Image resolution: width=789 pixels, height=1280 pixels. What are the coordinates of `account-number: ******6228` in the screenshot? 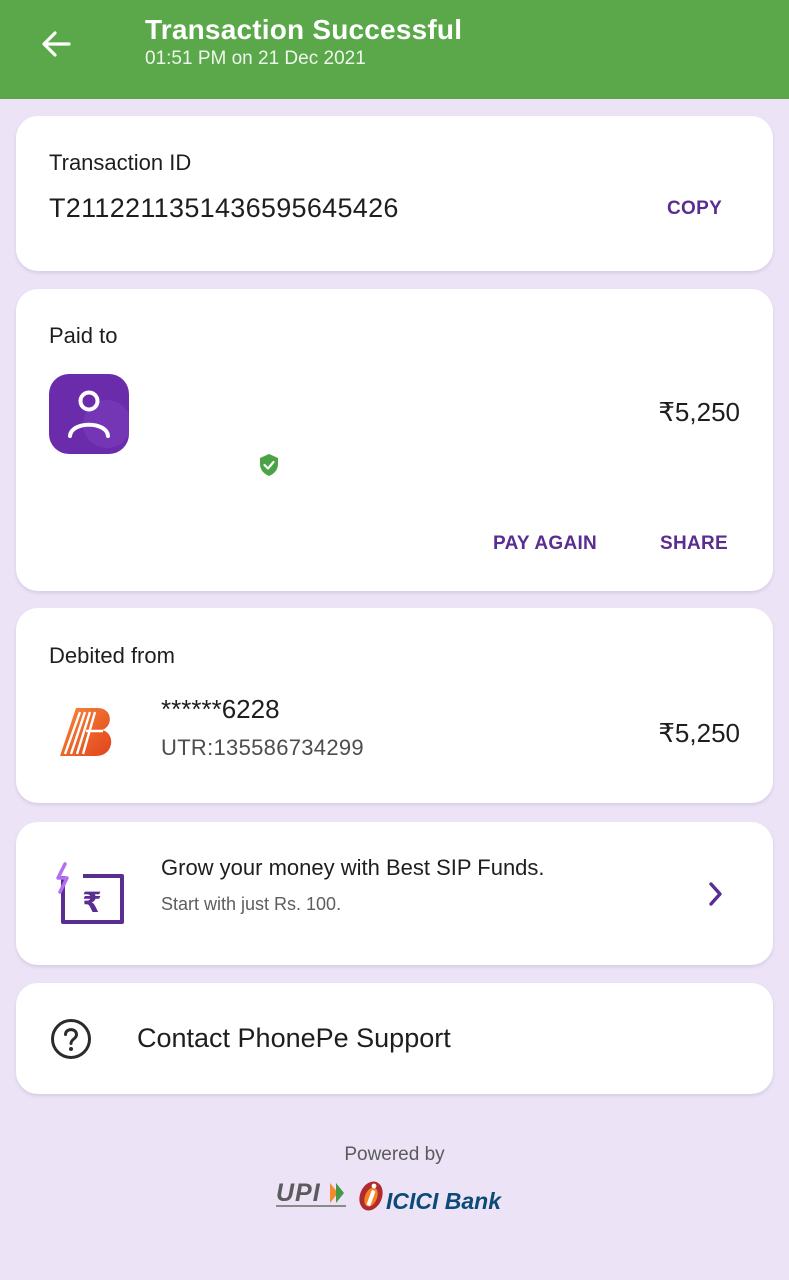 It's located at (220, 709).